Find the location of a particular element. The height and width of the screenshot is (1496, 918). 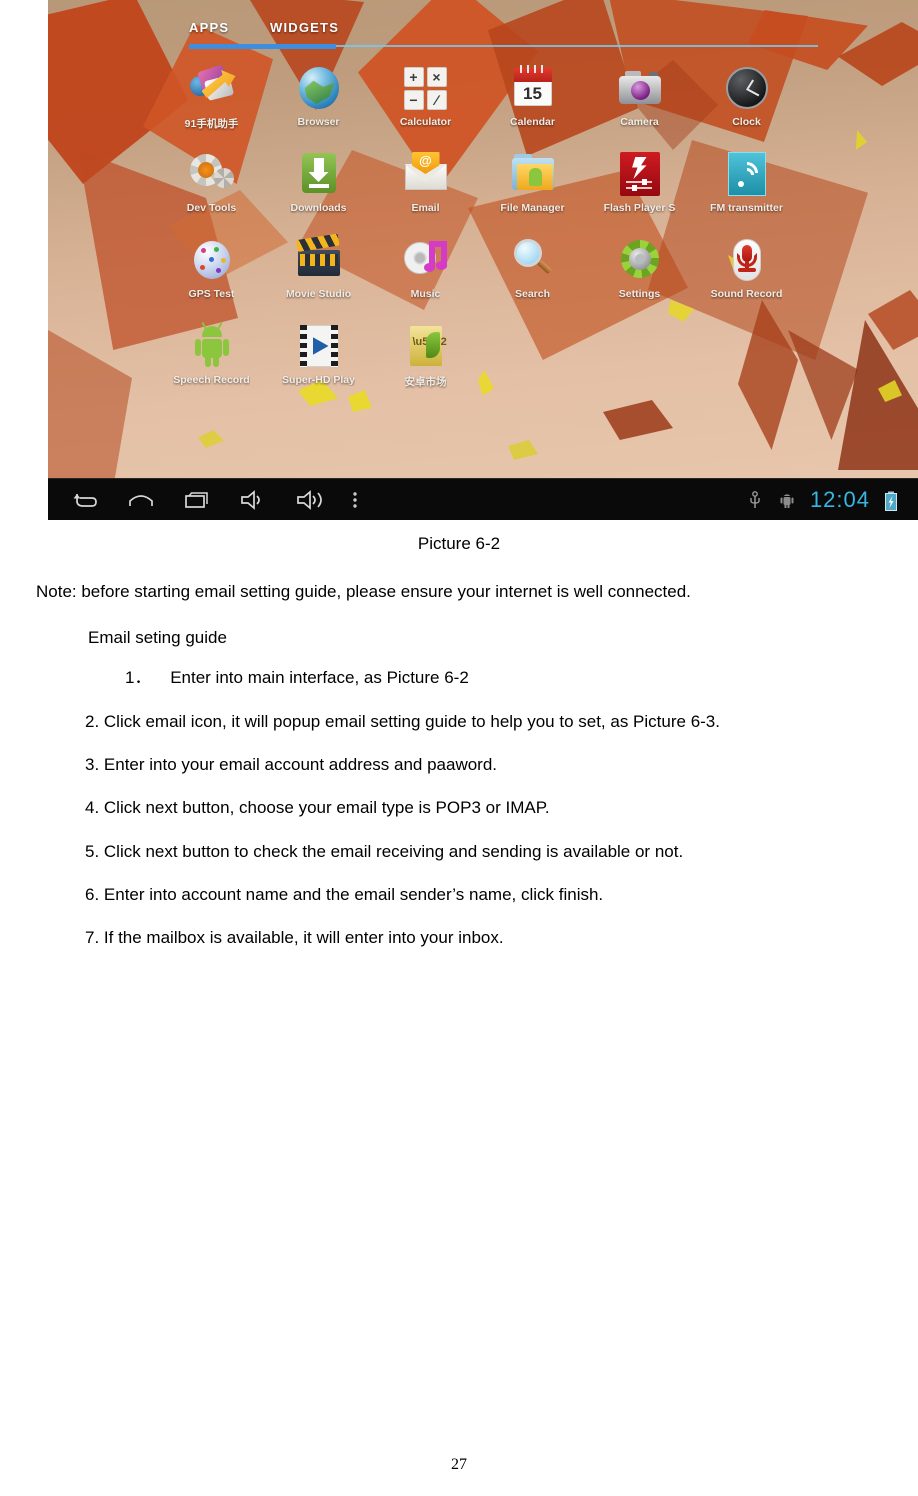

app-item-email: @ Email is located at coordinates (425, 191).